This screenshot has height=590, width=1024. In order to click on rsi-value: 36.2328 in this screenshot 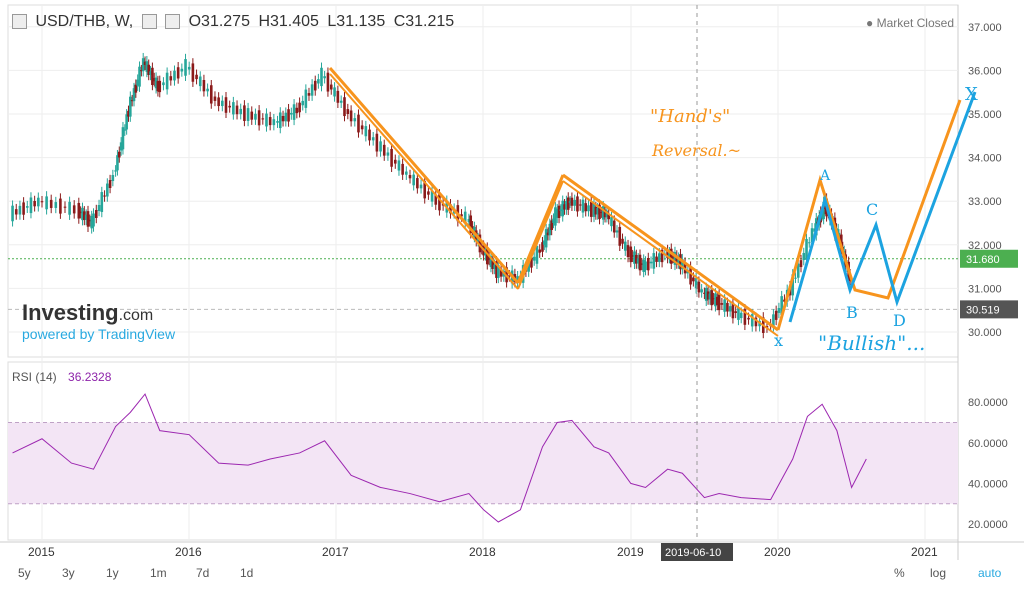, I will do `click(90, 377)`.